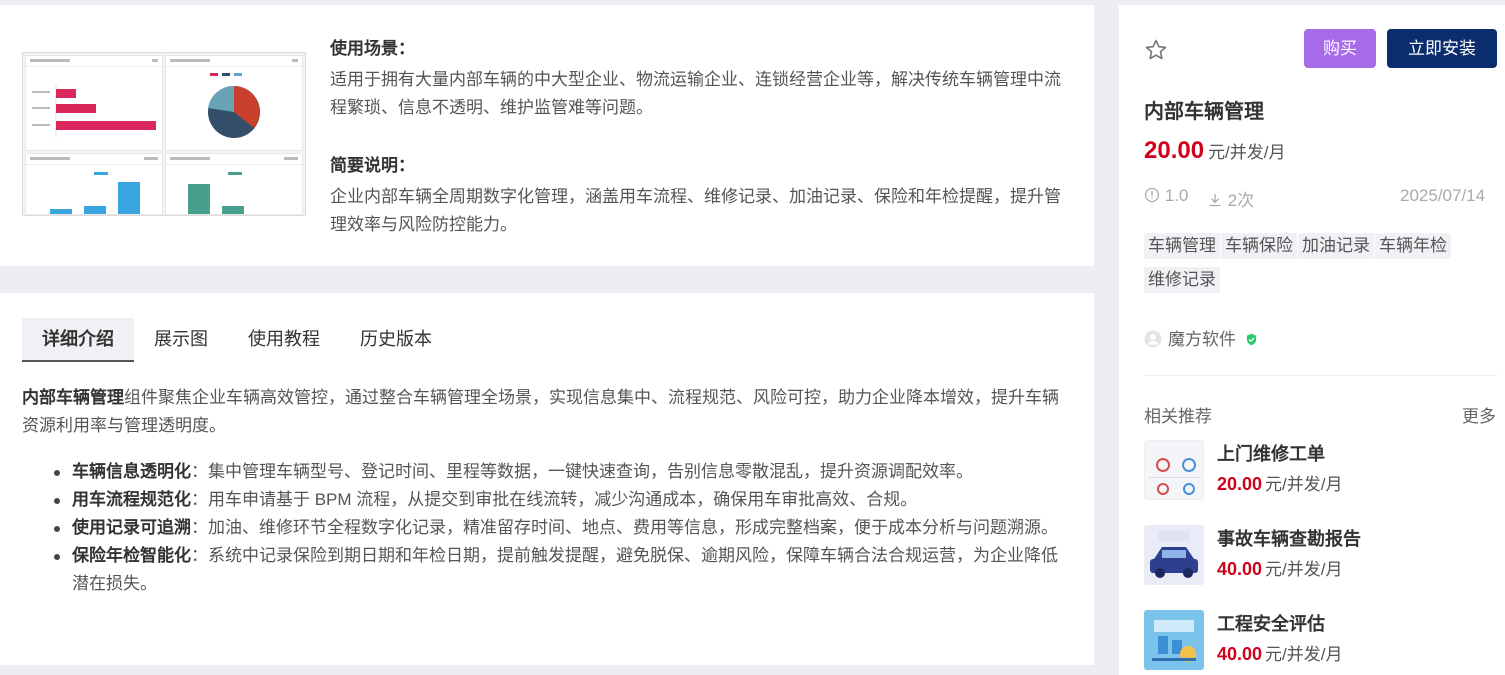 Image resolution: width=1505 pixels, height=675 pixels. Describe the element at coordinates (1156, 50) in the screenshot. I see `favorite-star-icon` at that location.